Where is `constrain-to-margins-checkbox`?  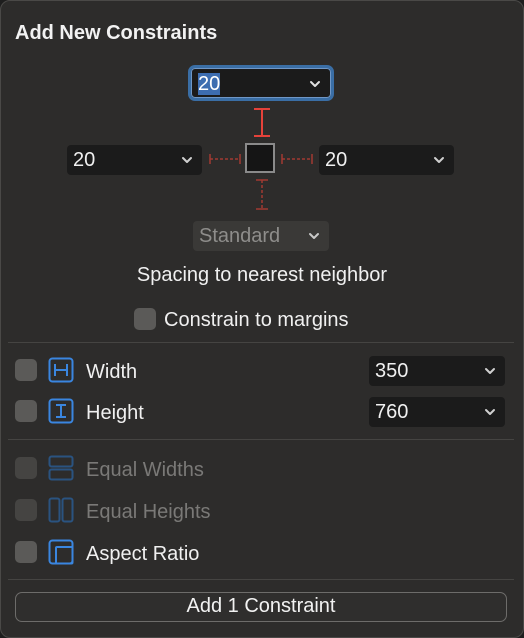 constrain-to-margins-checkbox is located at coordinates (145, 319).